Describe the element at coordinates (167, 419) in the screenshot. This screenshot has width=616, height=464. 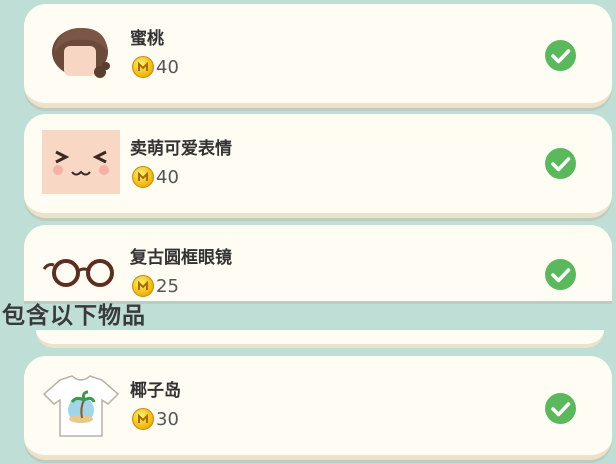
I see `price-value: 30` at that location.